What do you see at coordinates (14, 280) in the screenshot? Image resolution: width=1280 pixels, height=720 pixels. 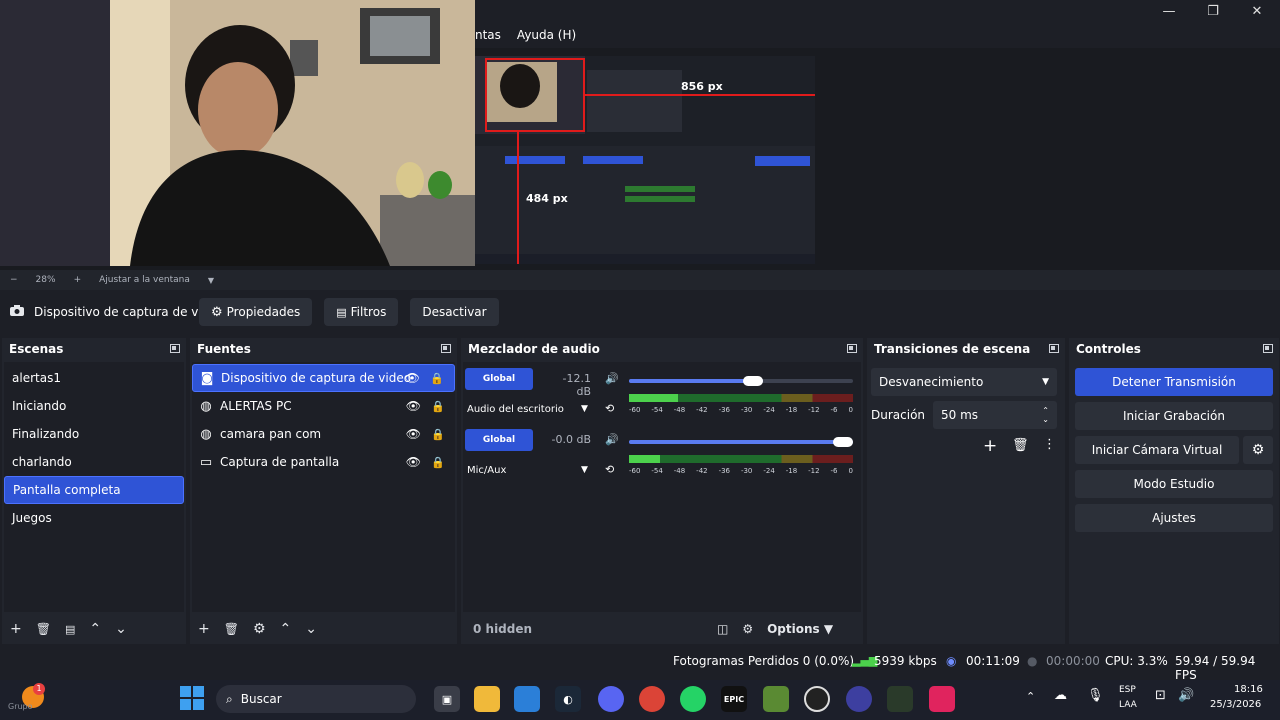 I see `zoom-out-button: −` at bounding box center [14, 280].